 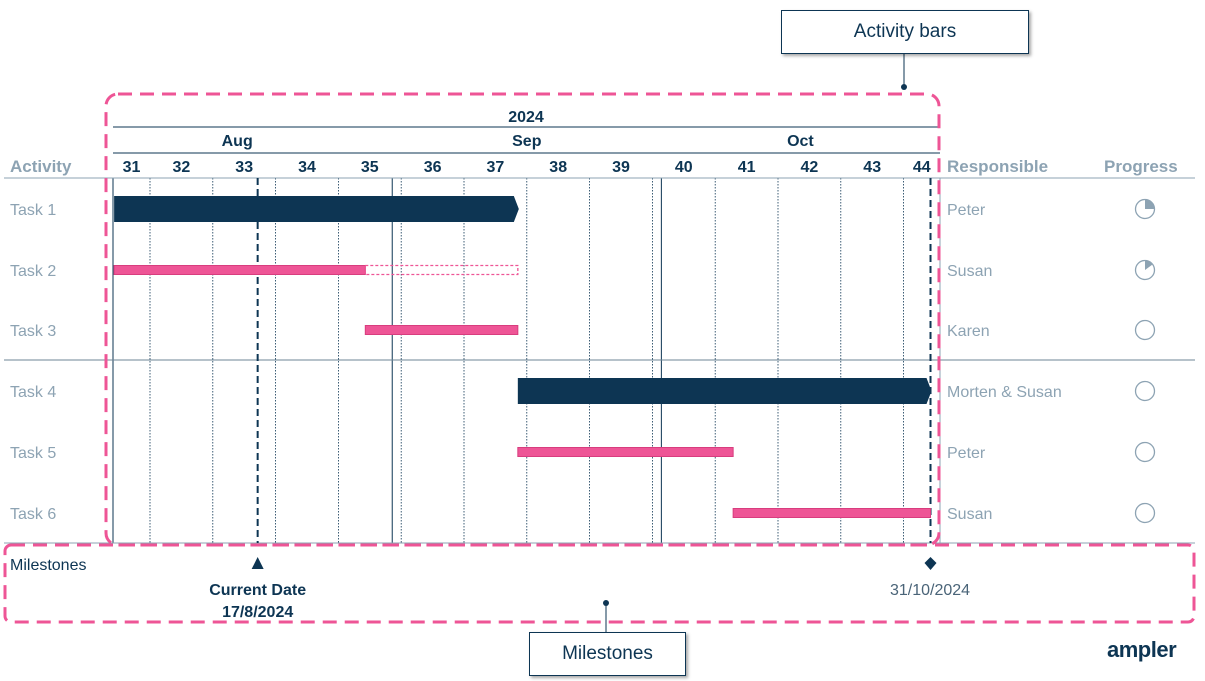 I want to click on progress-pie-fill, so click(x=1150, y=204).